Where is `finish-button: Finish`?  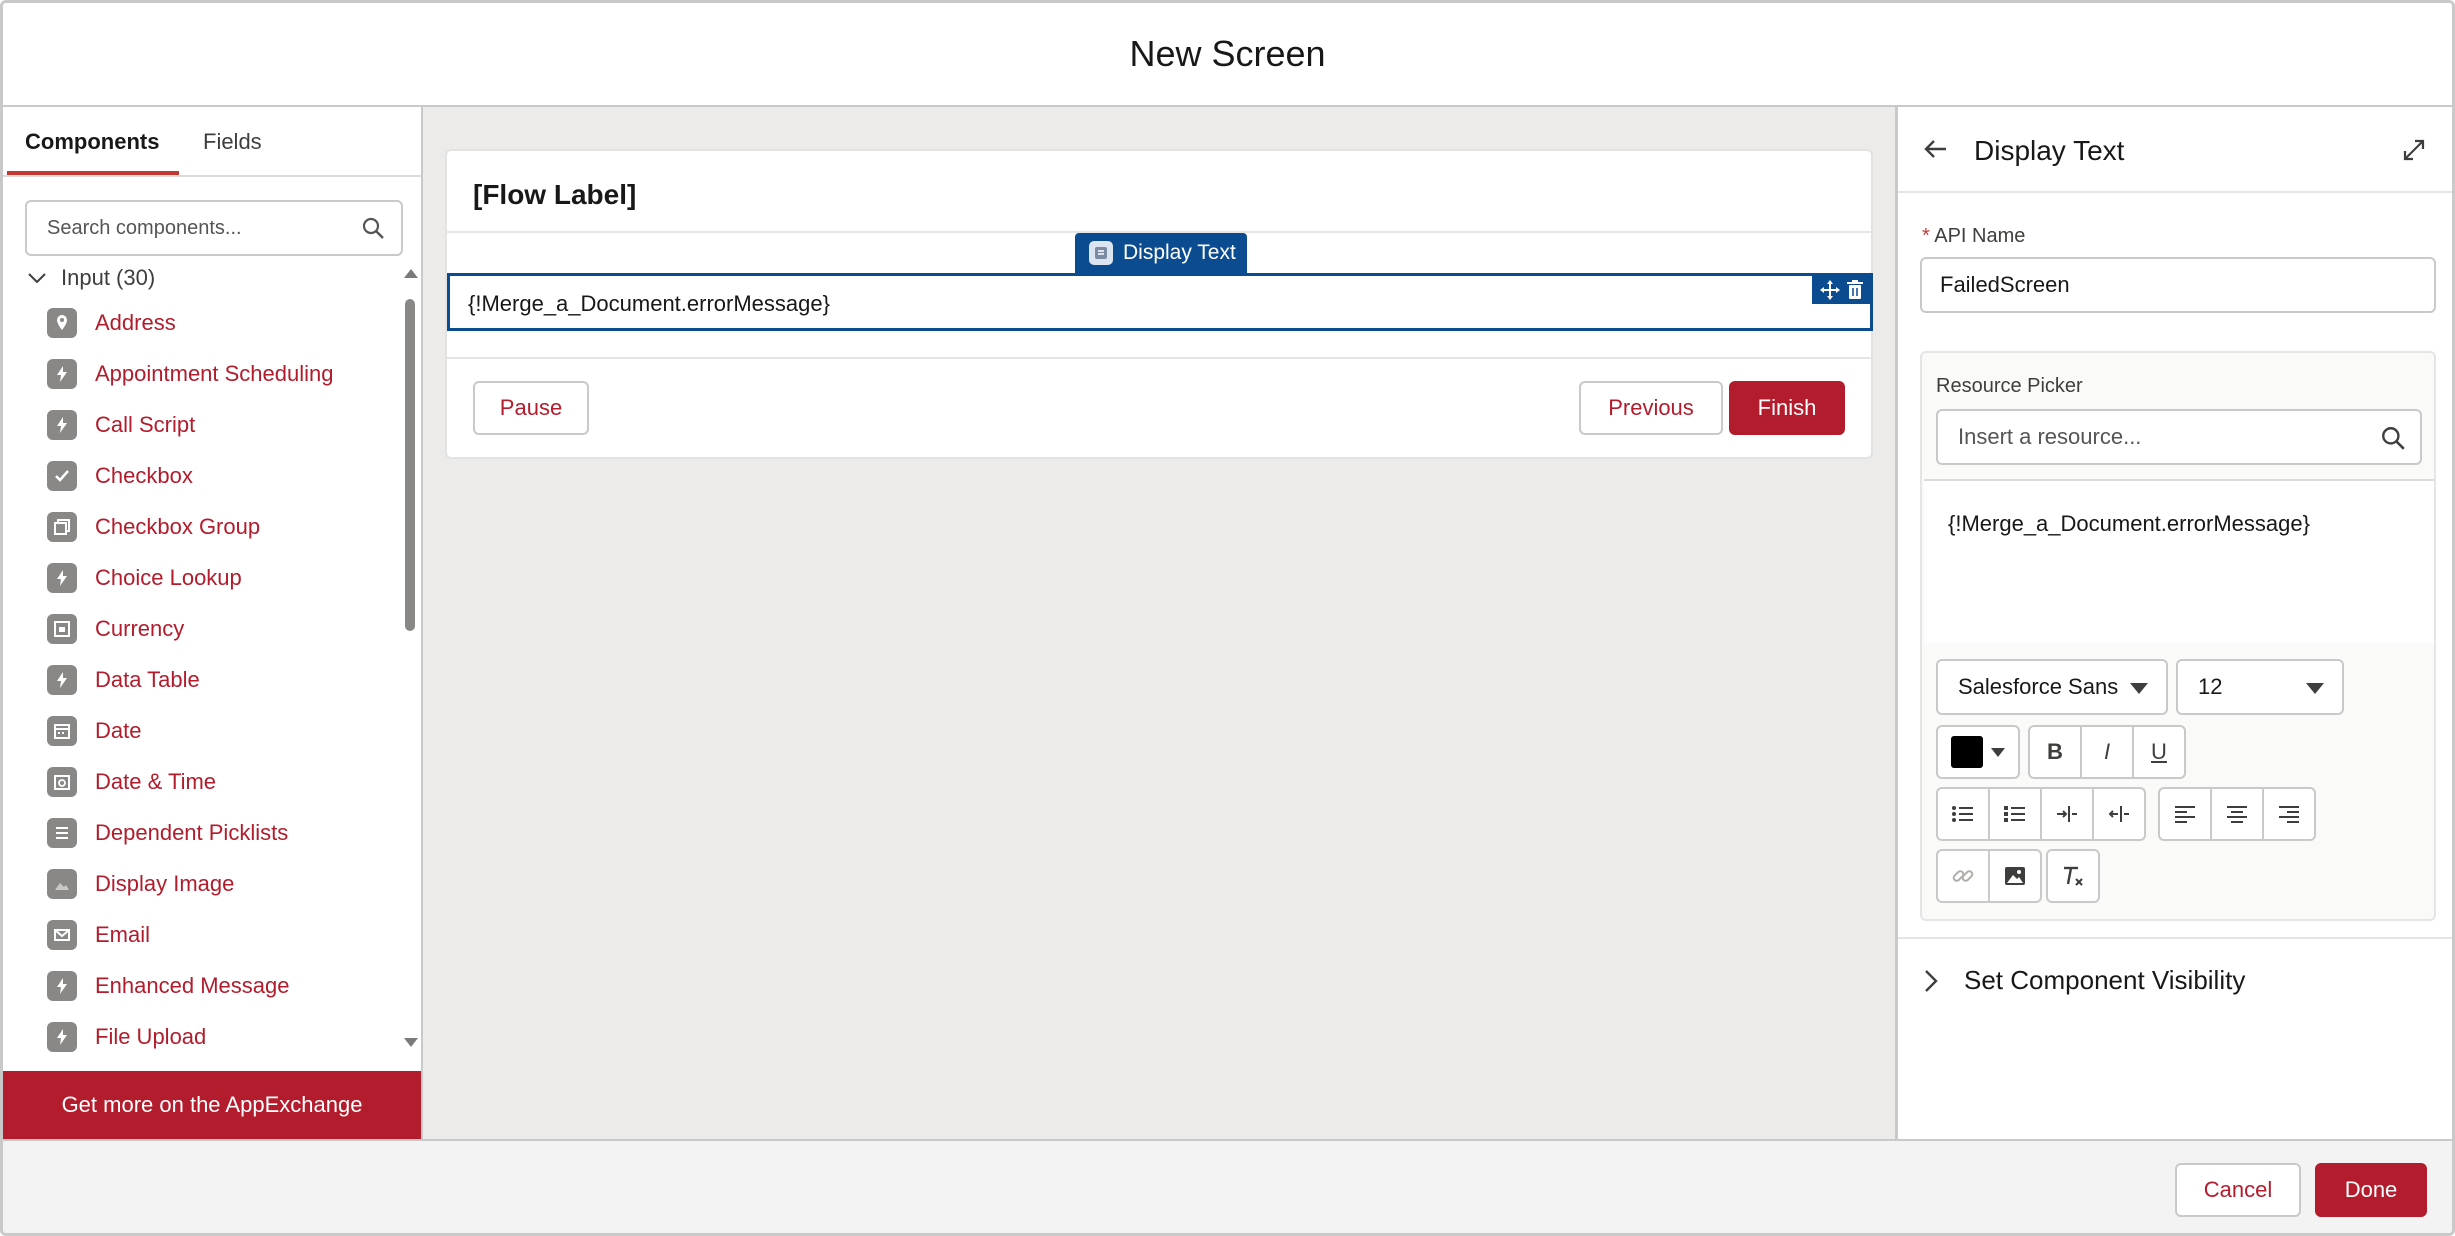
finish-button: Finish is located at coordinates (1787, 408).